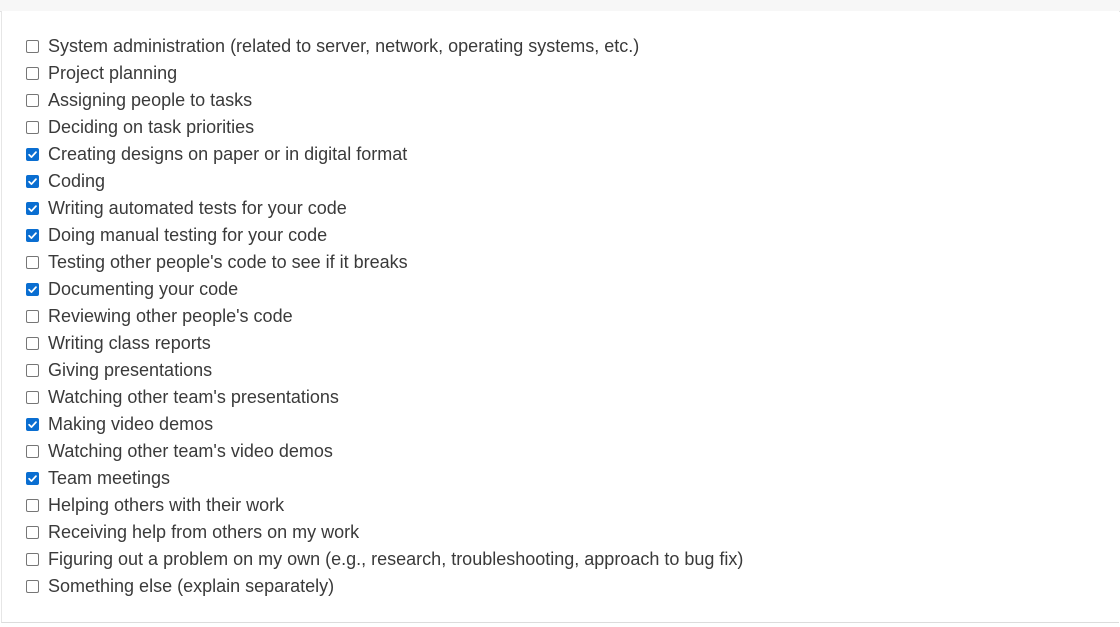  I want to click on checkbox-option: Deciding on task priorities, so click(384, 127).